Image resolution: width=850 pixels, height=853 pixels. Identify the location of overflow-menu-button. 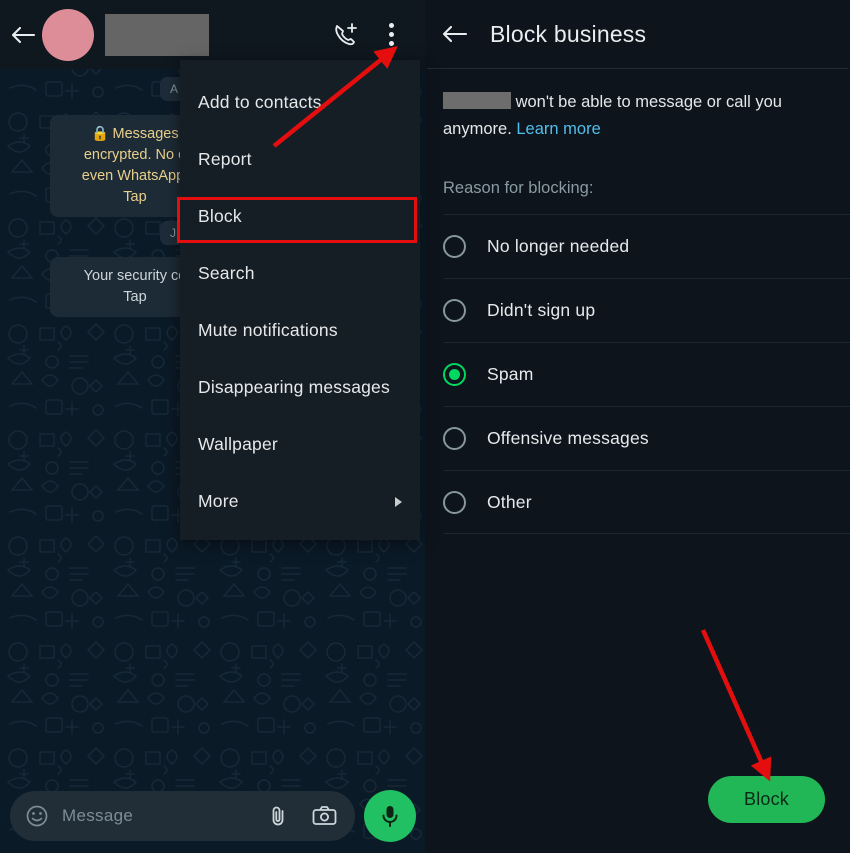
(391, 35).